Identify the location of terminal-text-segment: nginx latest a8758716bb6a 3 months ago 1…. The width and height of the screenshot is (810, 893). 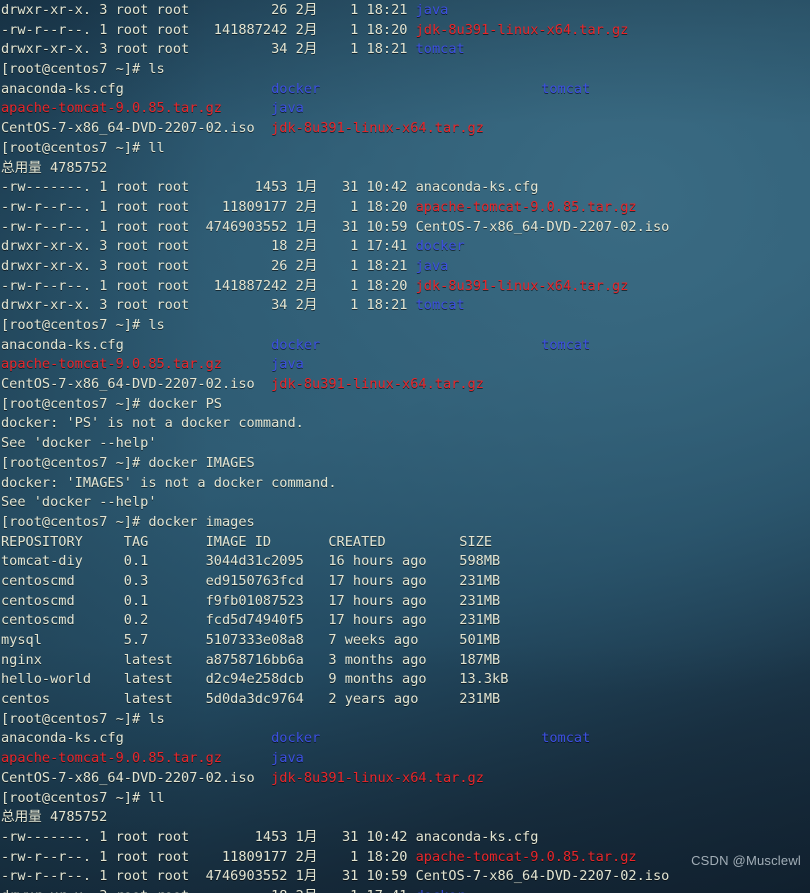
(251, 659).